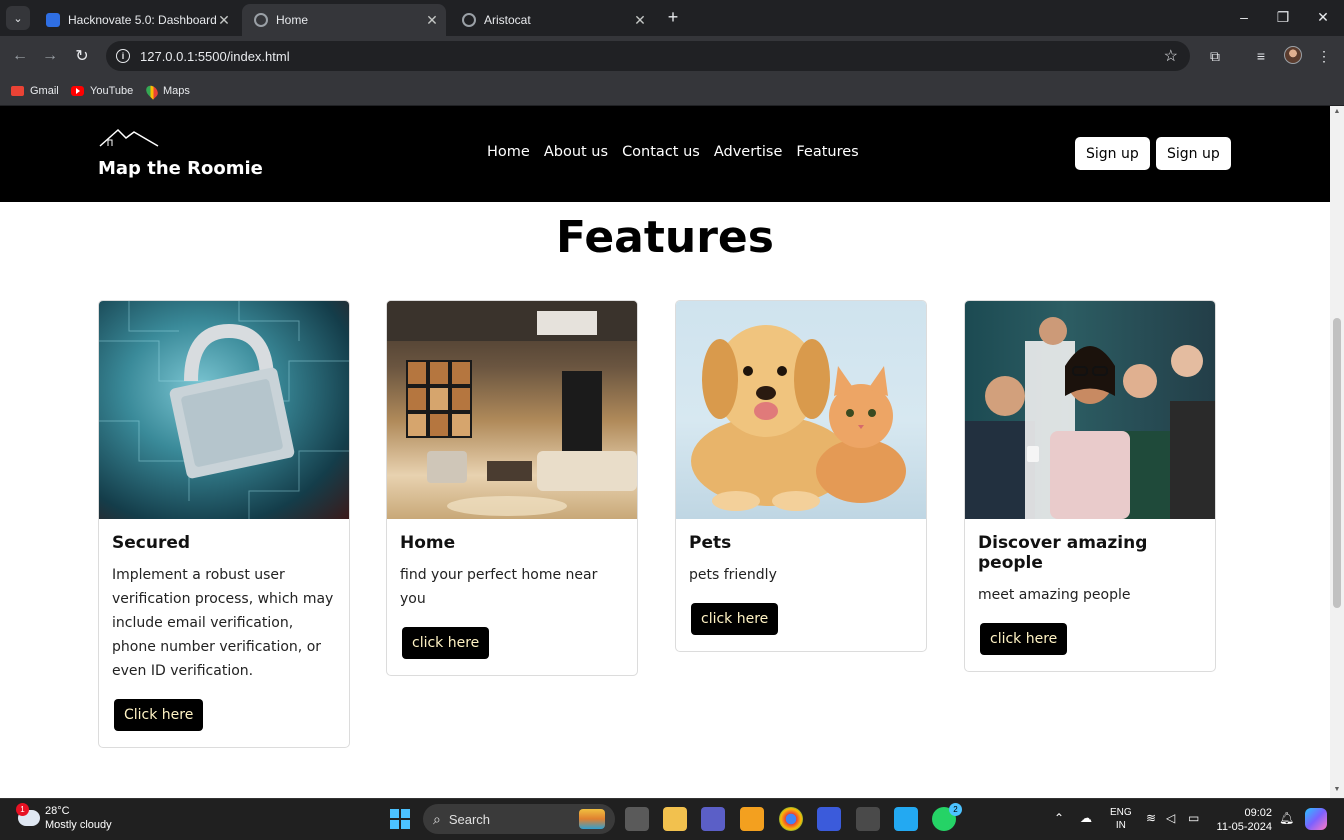  Describe the element at coordinates (675, 819) in the screenshot. I see `file-explorer-icon` at that location.